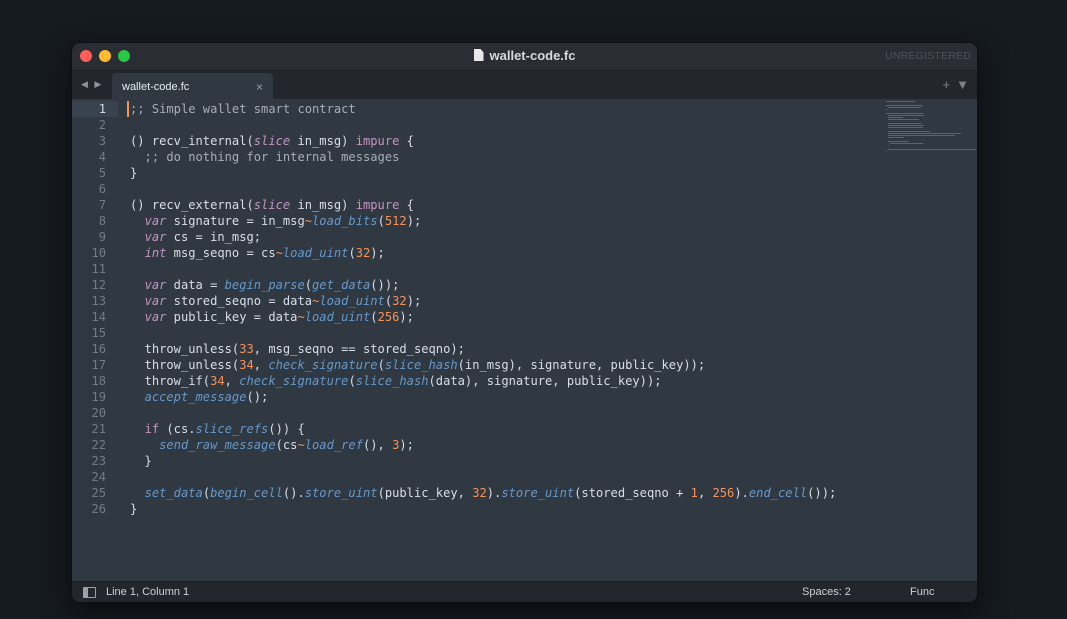  Describe the element at coordinates (524, 509) in the screenshot. I see `code-line: 26}` at that location.